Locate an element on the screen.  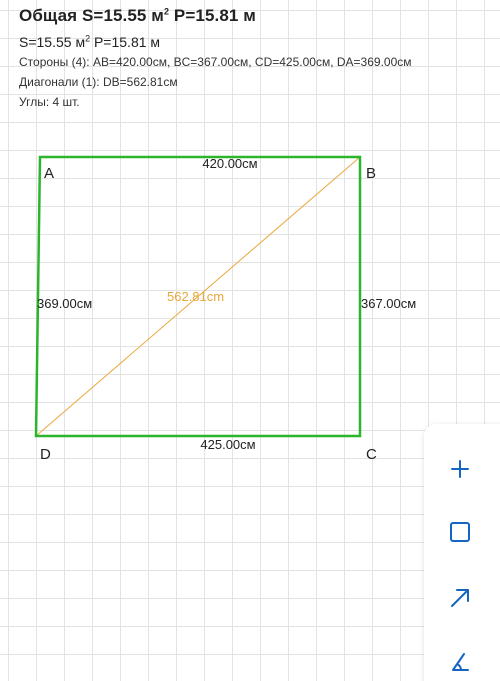
square-icon is located at coordinates (460, 532).